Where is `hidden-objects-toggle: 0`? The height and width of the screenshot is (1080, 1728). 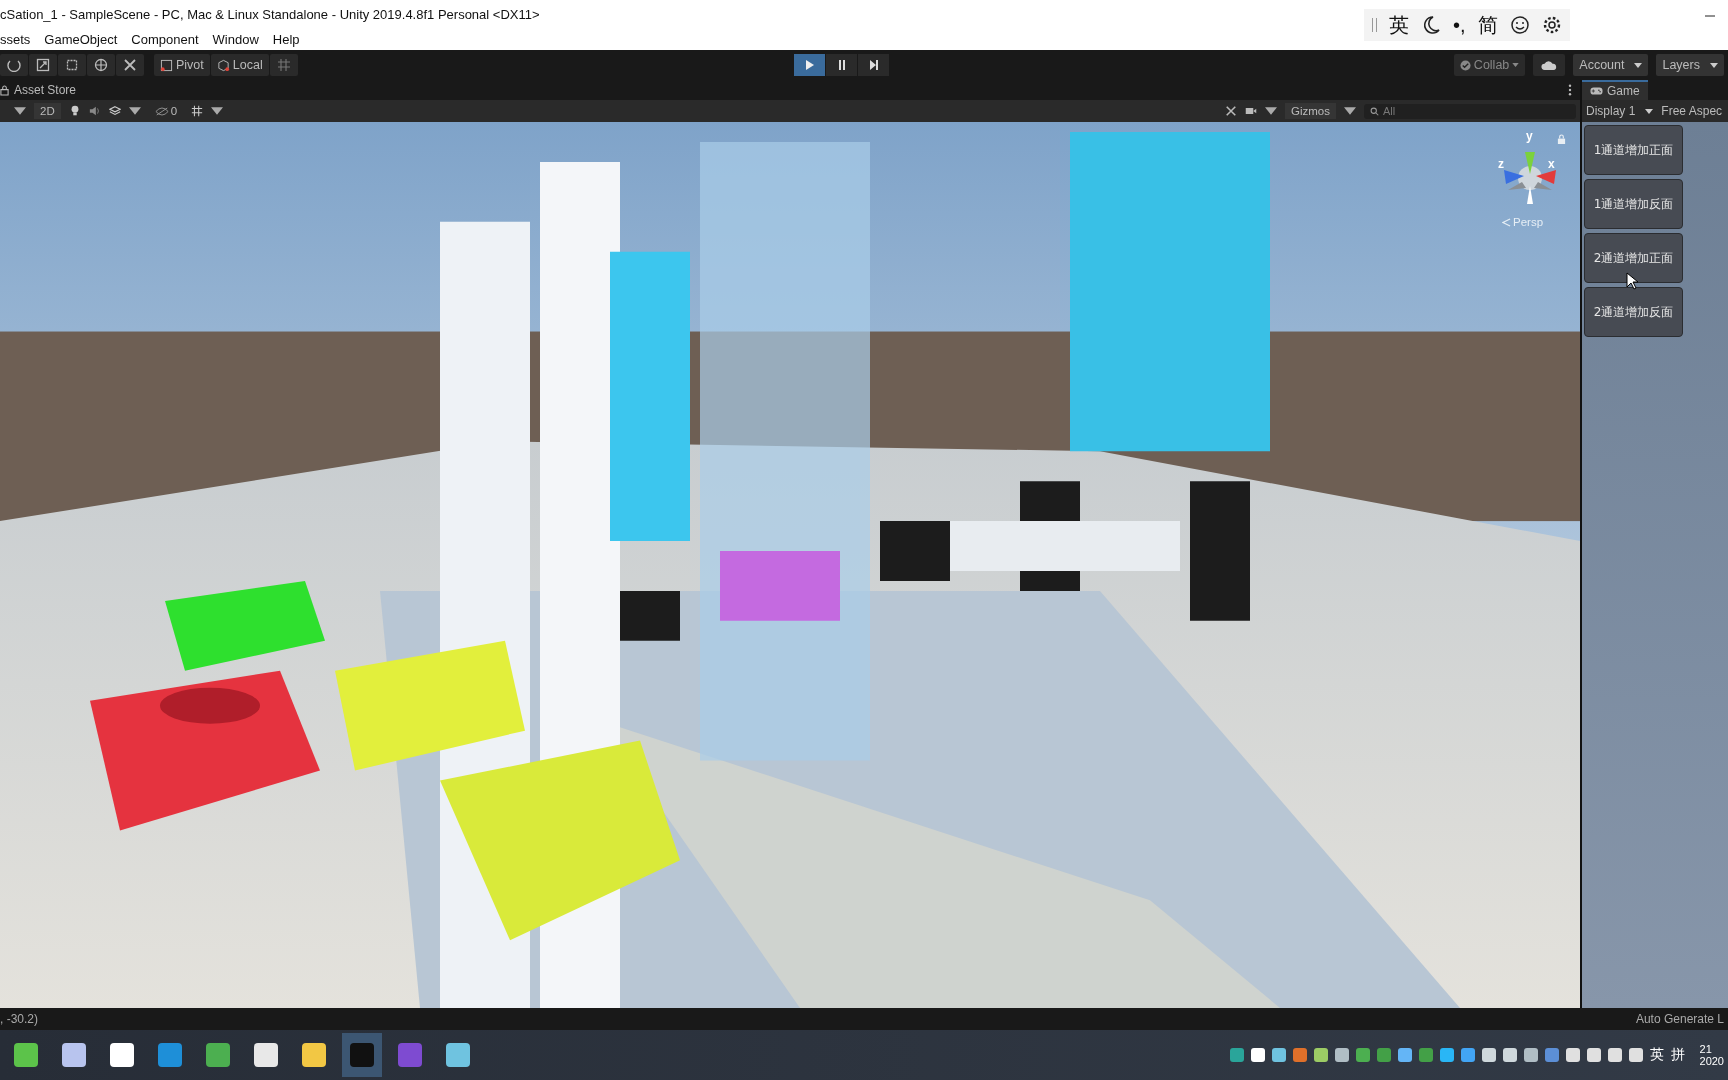
hidden-objects-toggle: 0 is located at coordinates (166, 111).